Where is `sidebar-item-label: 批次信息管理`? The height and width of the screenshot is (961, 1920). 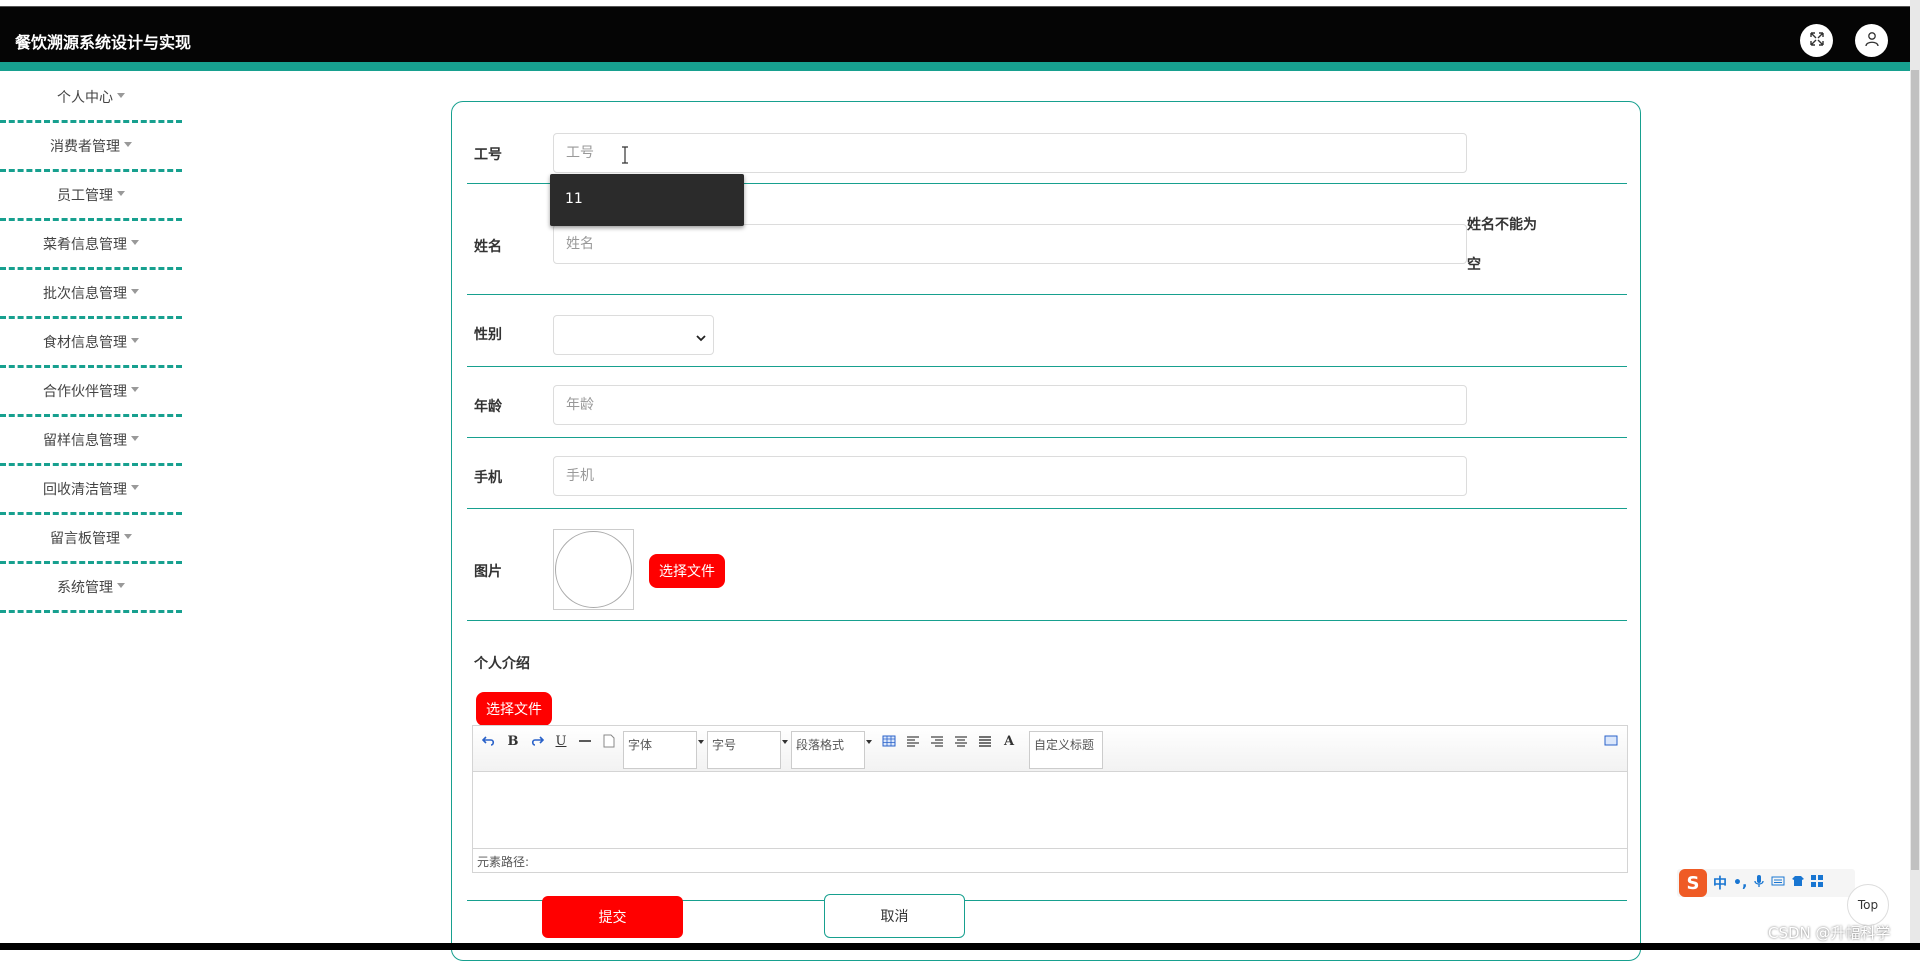 sidebar-item-label: 批次信息管理 is located at coordinates (85, 294).